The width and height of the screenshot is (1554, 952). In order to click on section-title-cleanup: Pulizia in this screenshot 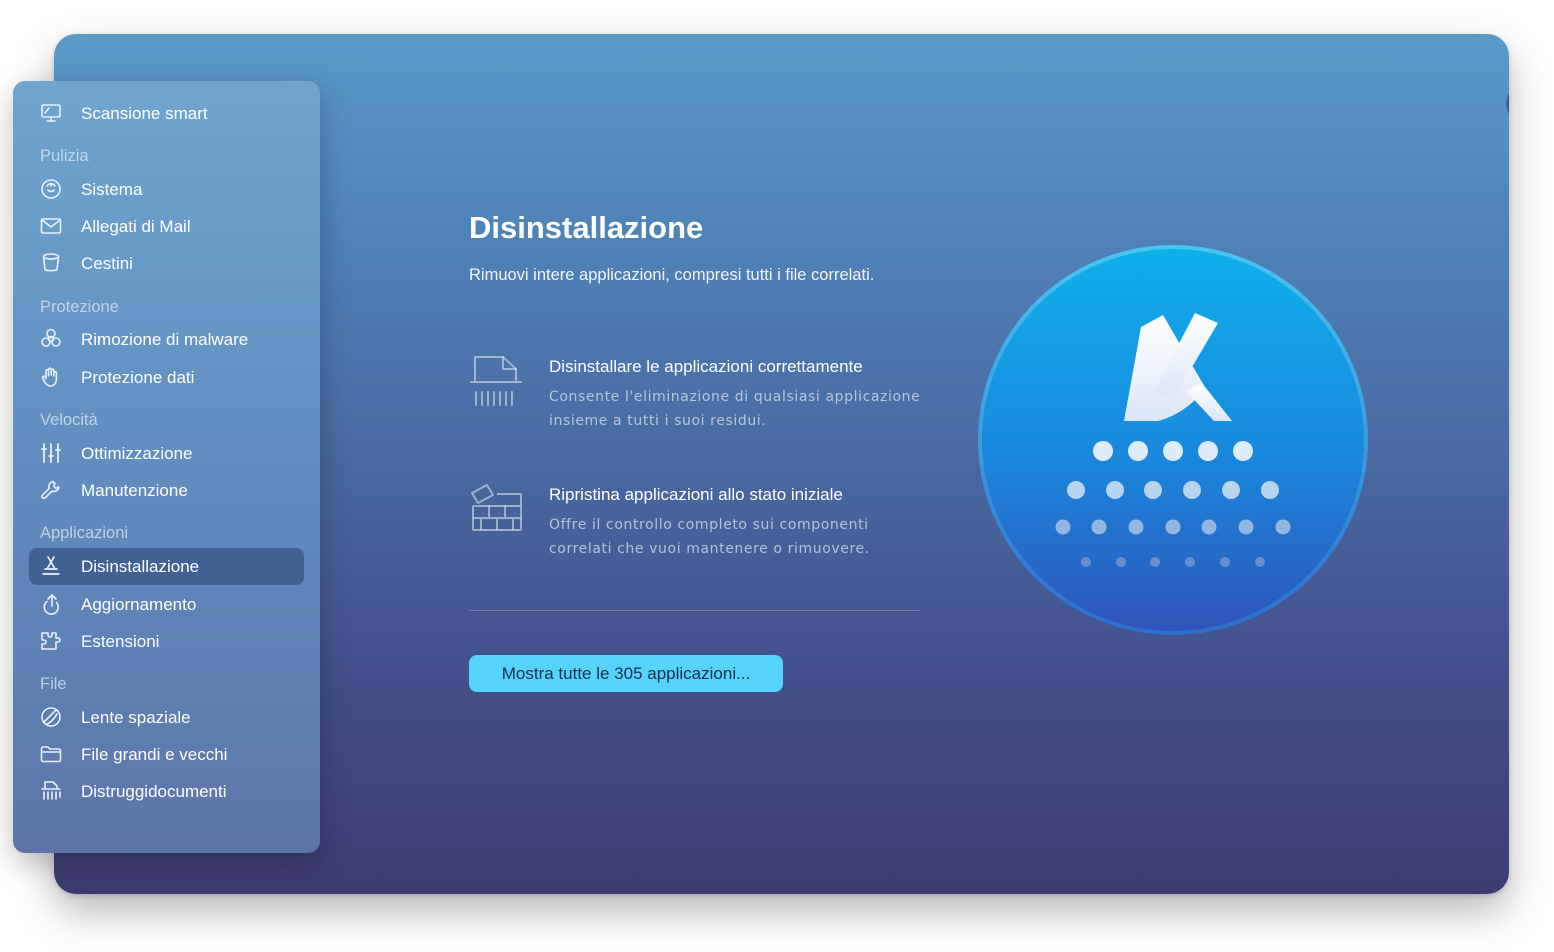, I will do `click(64, 156)`.